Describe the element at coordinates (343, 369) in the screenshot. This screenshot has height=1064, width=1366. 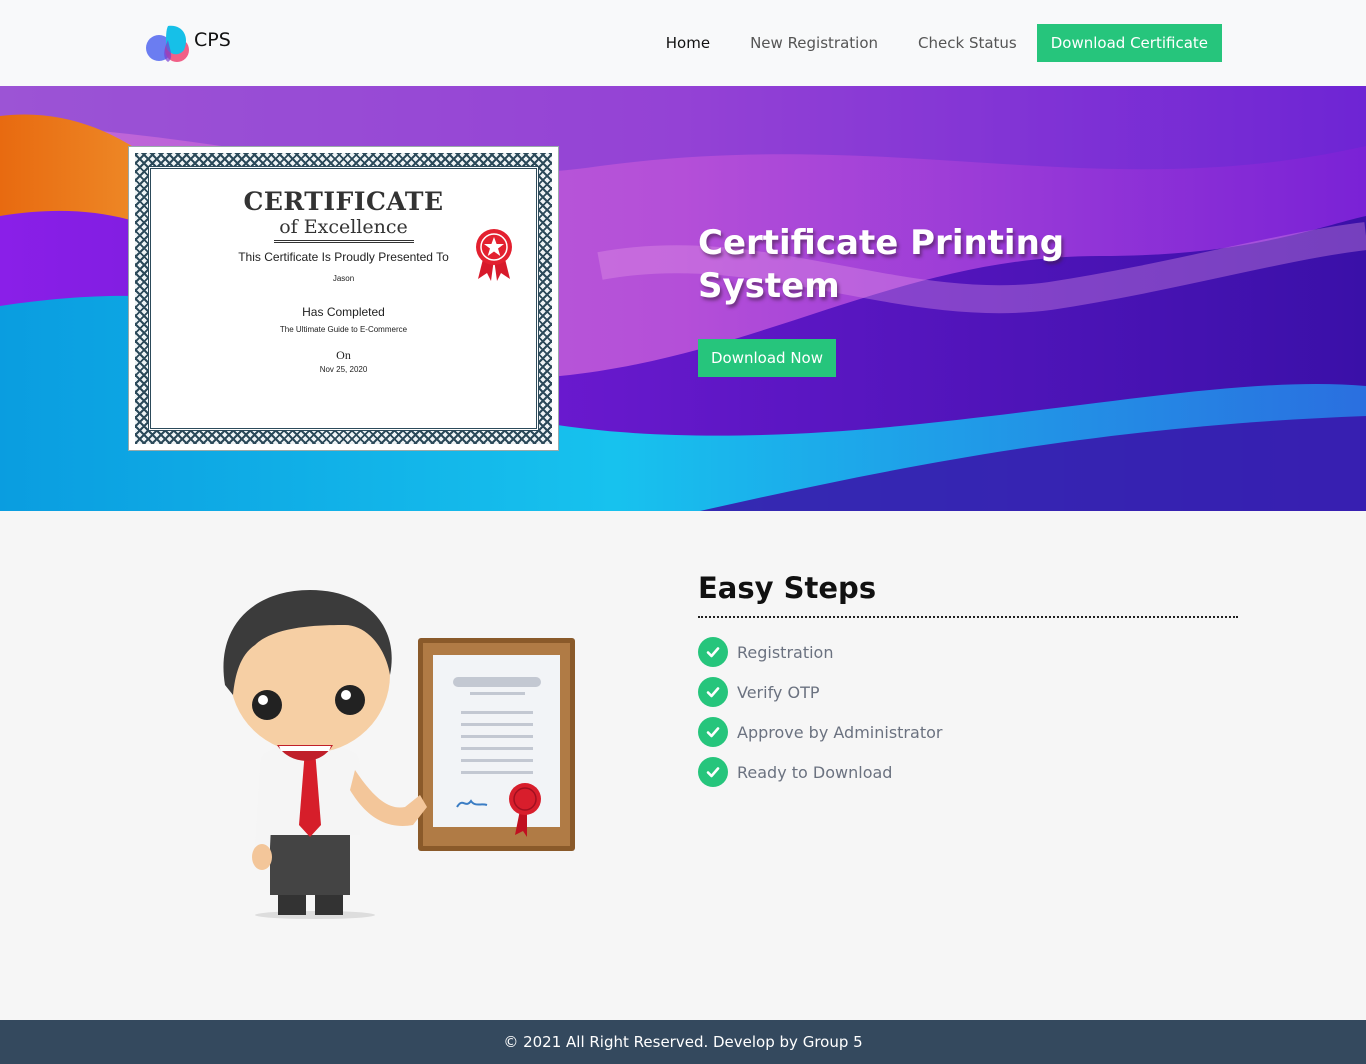
I see `certificate-date: Nov 25, 2020` at that location.